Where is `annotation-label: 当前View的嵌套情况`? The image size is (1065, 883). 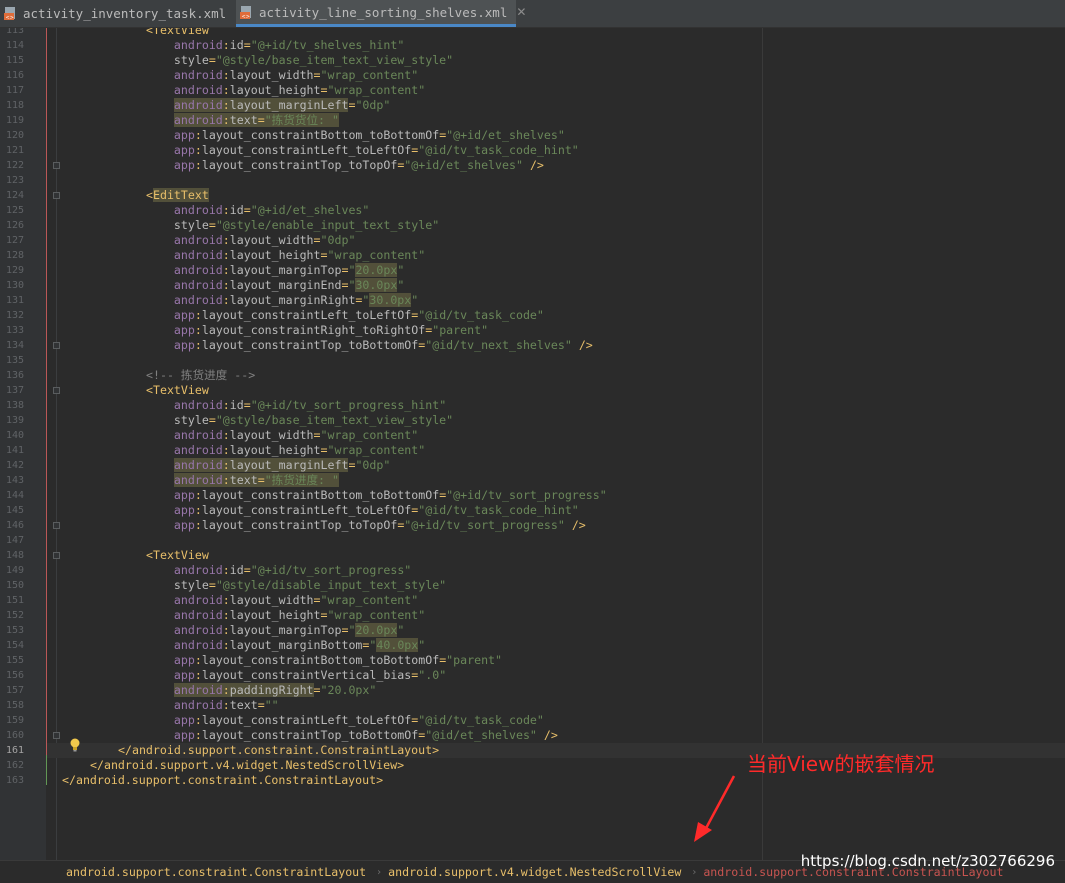
annotation-label: 当前View的嵌套情况 is located at coordinates (841, 764).